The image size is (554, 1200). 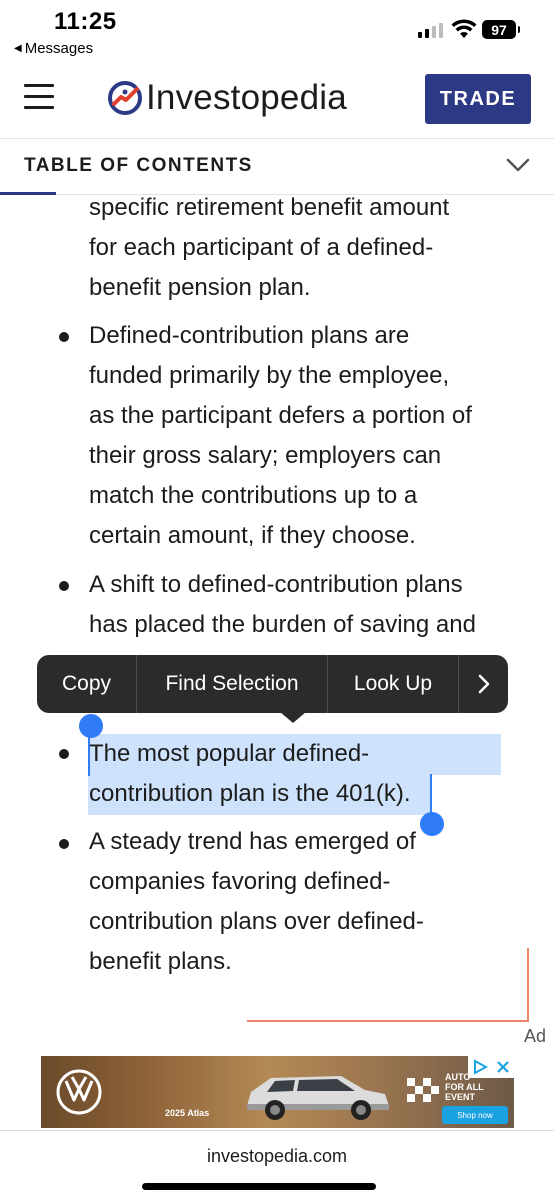 What do you see at coordinates (39, 97) in the screenshot?
I see `menu-icon` at bounding box center [39, 97].